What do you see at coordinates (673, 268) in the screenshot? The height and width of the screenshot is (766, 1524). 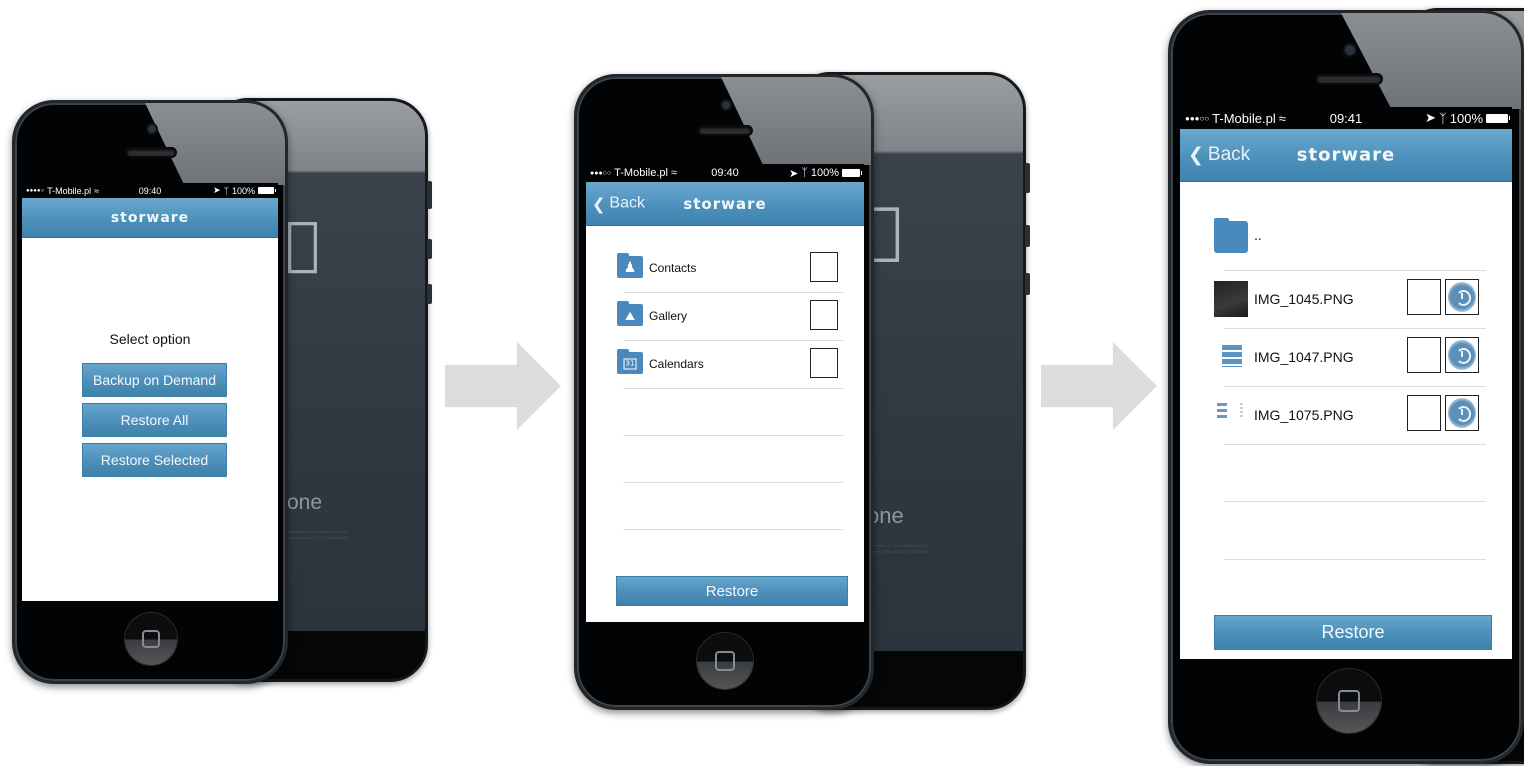 I see `contacts-label: Contacts` at bounding box center [673, 268].